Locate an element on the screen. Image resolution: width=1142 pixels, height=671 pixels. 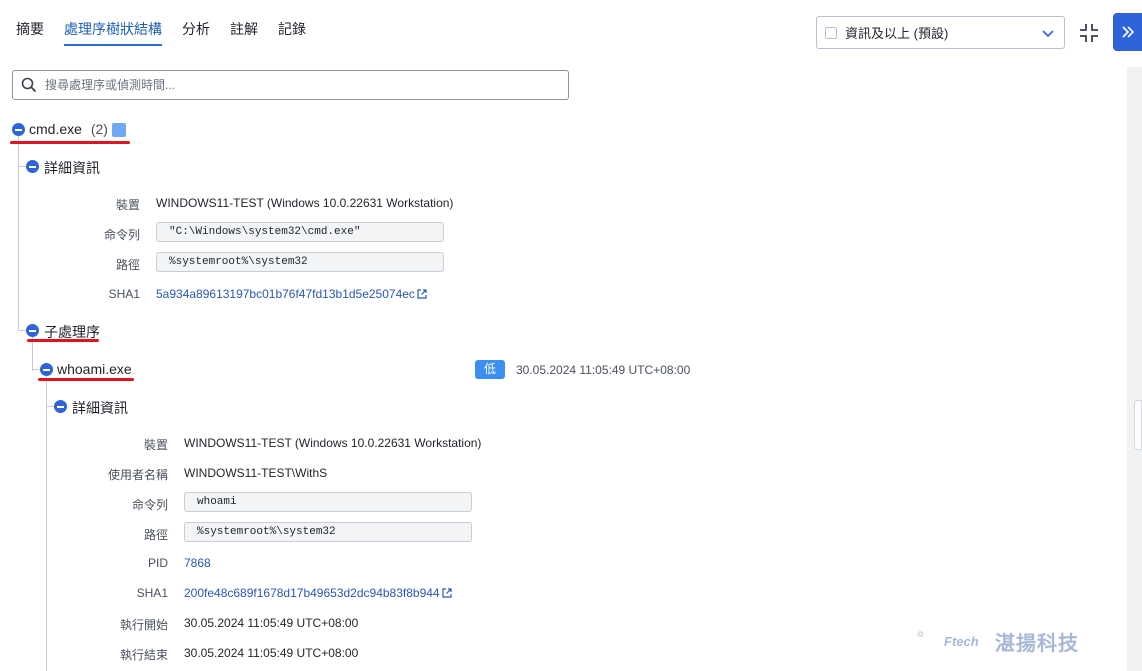
tab-log: 記錄 is located at coordinates (292, 33).